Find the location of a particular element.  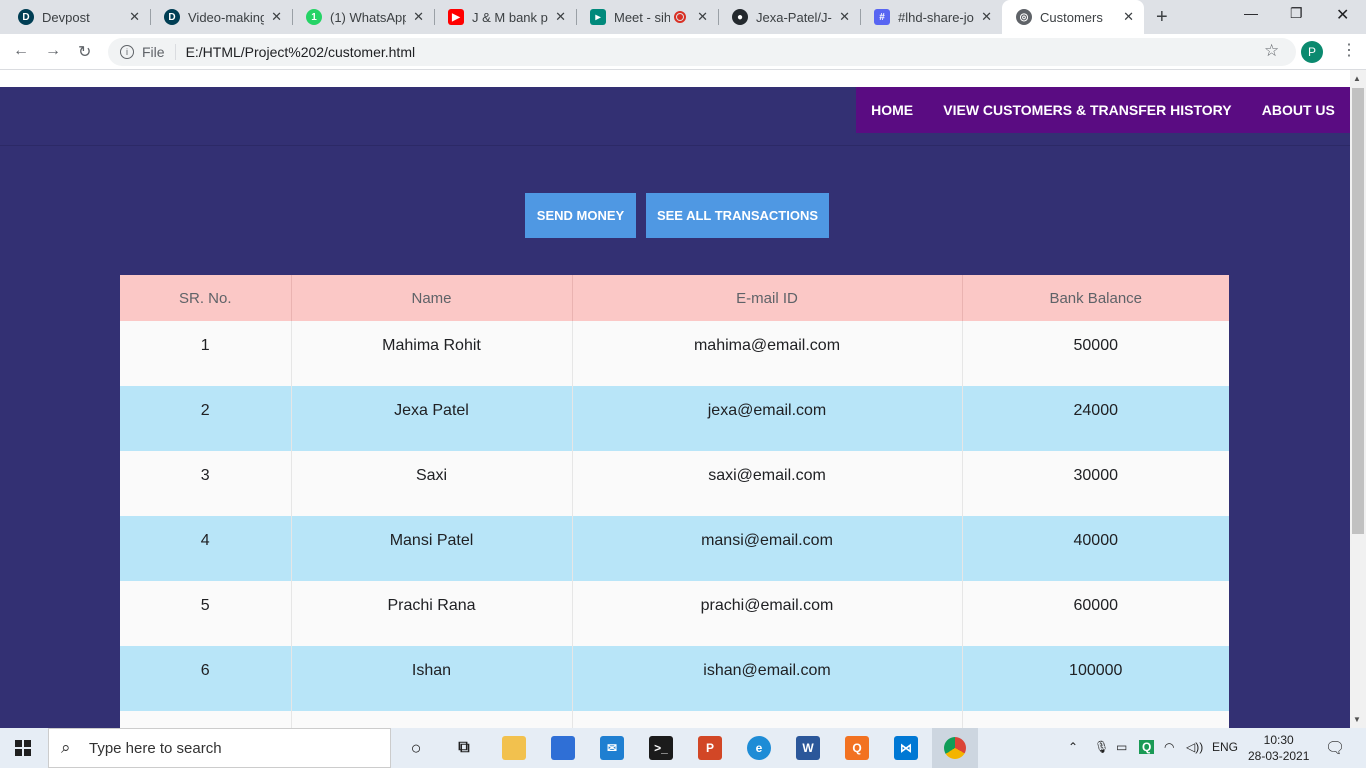

cell-name: Ishan is located at coordinates (432, 678).